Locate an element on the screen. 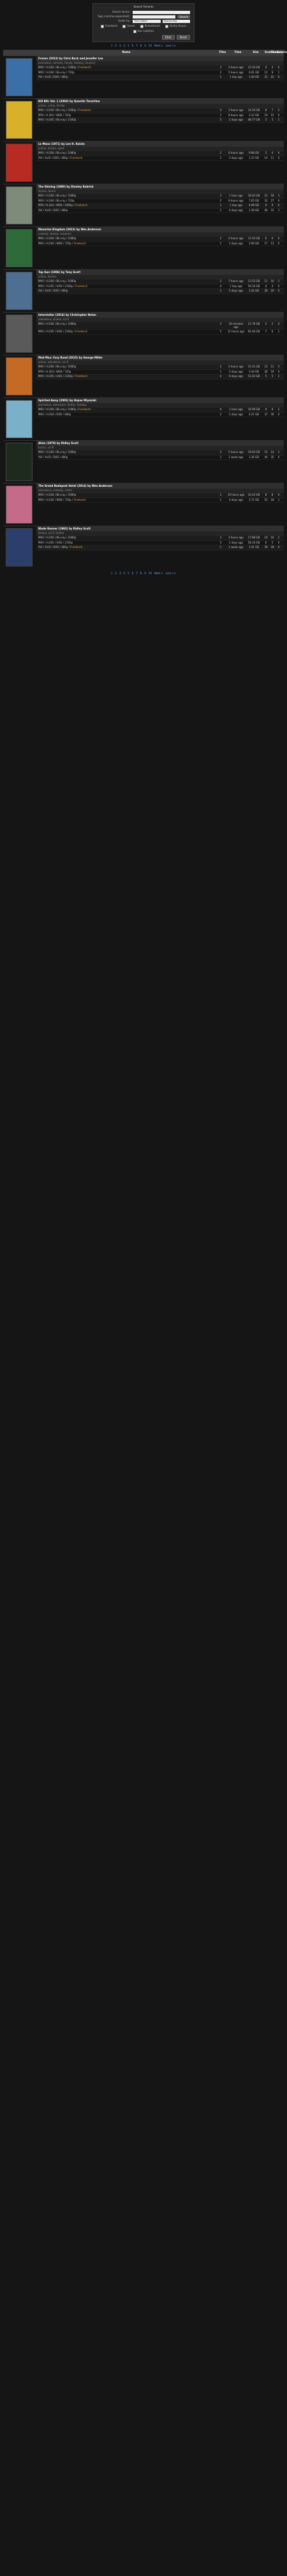 The width and height of the screenshot is (287, 2576). column-header: Leechers is located at coordinates (282, 52).